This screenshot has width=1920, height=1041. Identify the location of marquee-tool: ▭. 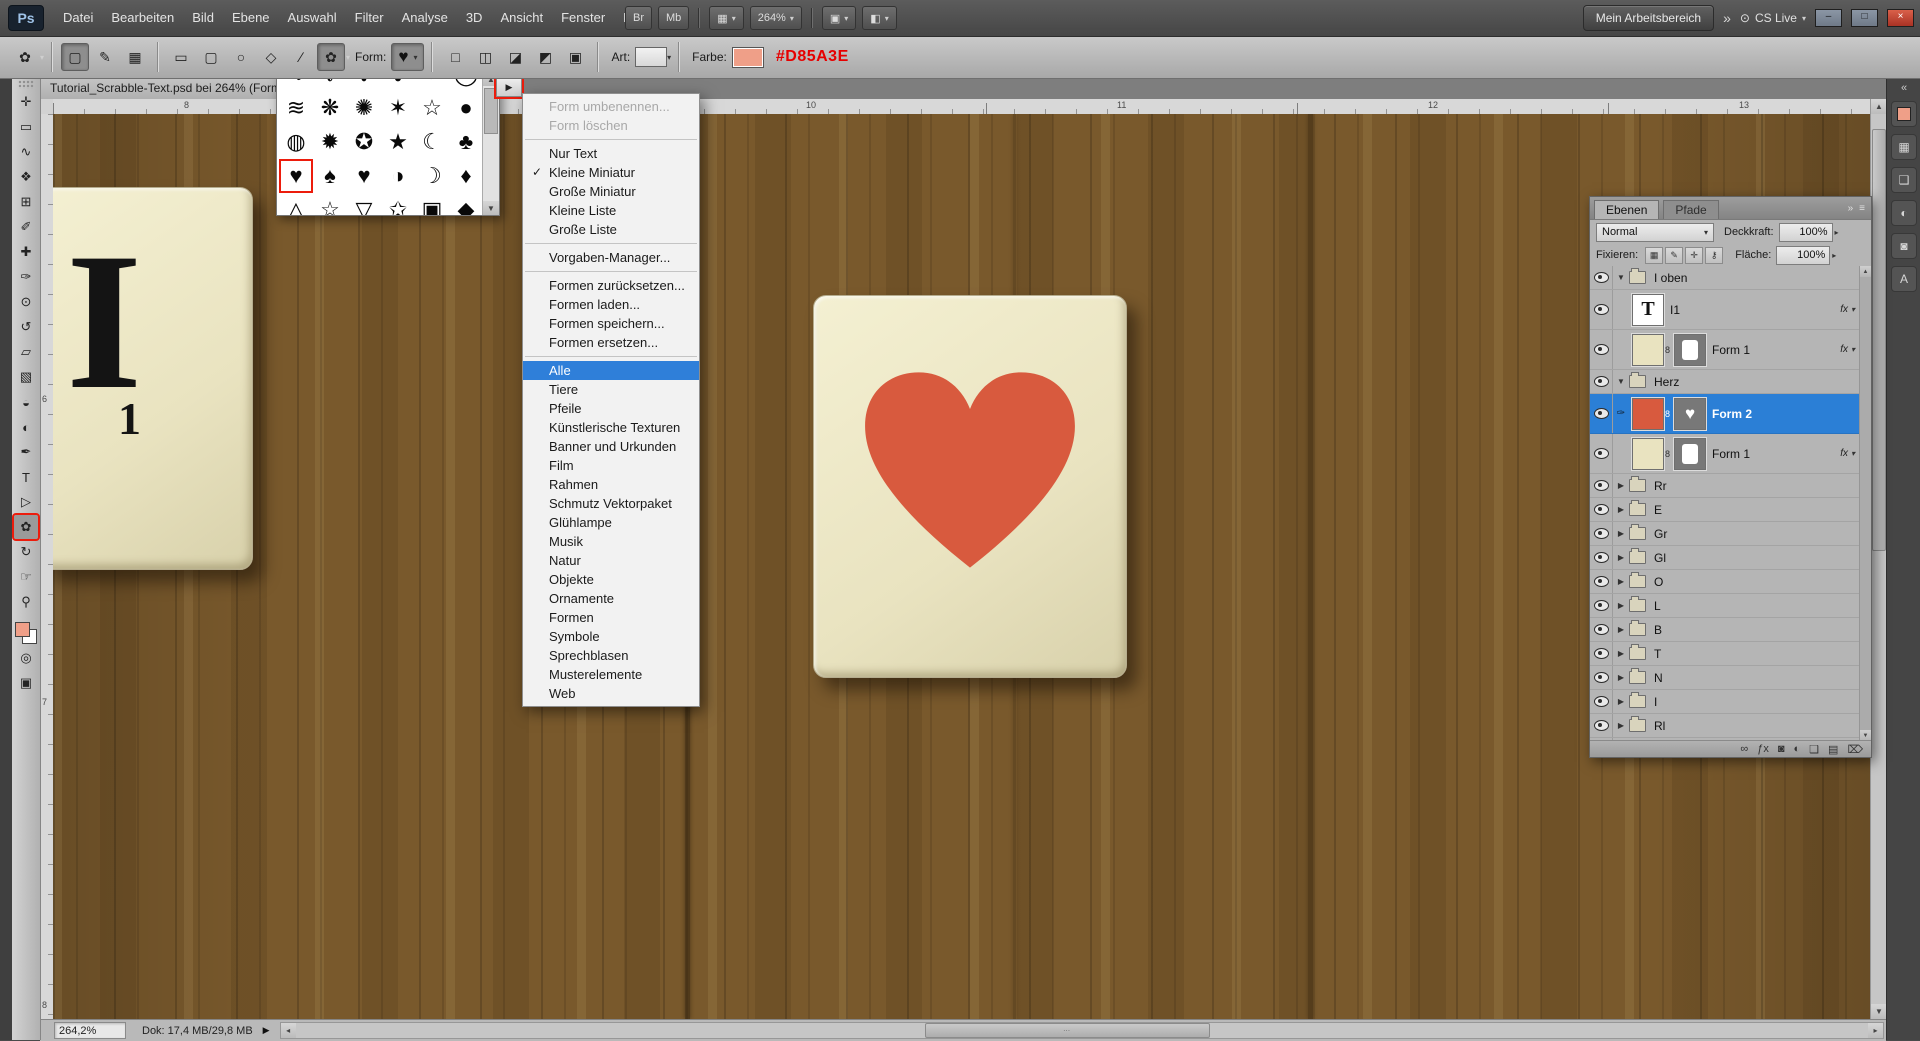
(26, 127).